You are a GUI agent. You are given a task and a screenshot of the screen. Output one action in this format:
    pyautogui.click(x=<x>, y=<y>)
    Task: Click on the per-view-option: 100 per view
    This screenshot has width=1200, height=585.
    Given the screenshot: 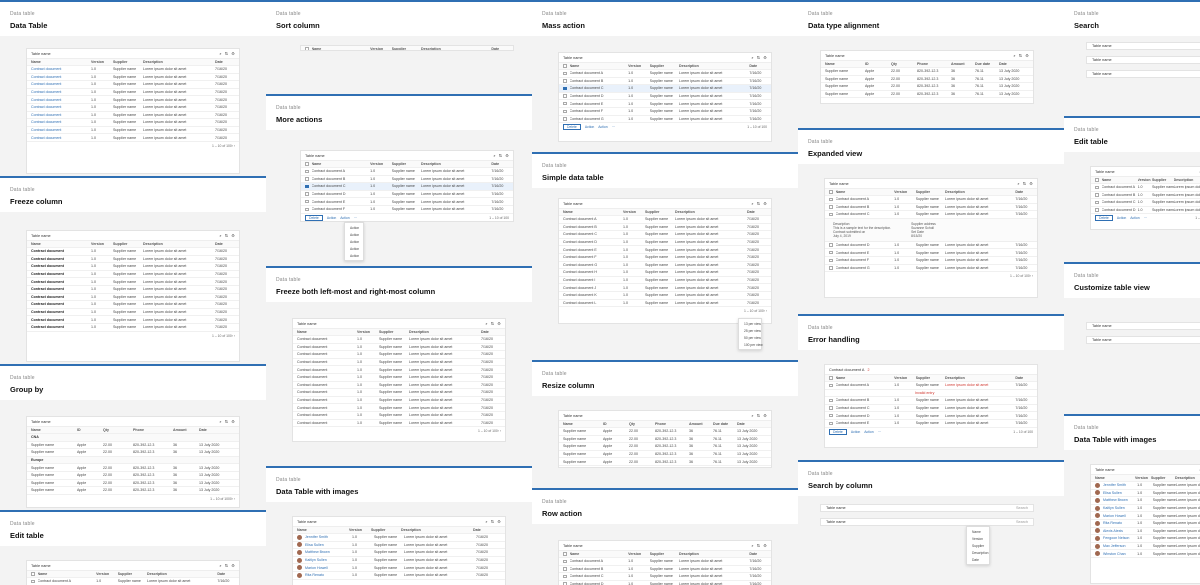 What is the action you would take?
    pyautogui.click(x=751, y=344)
    